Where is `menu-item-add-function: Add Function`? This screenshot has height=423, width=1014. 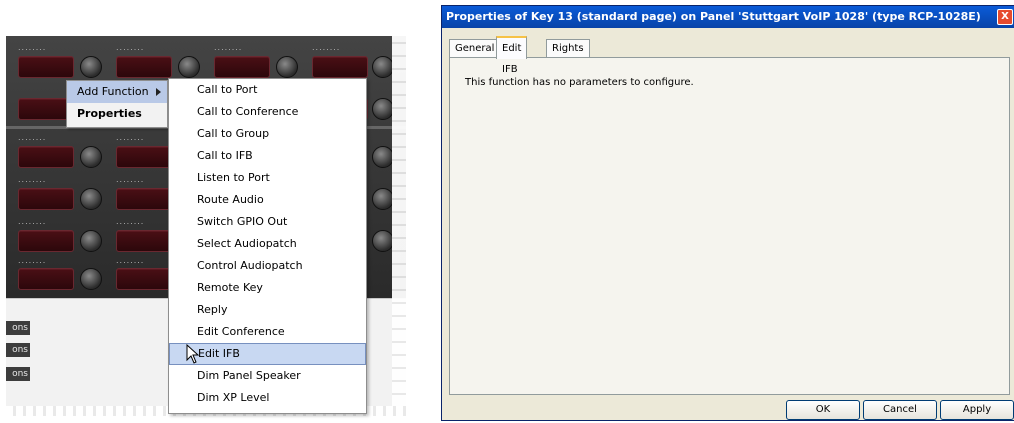 menu-item-add-function: Add Function is located at coordinates (117, 92).